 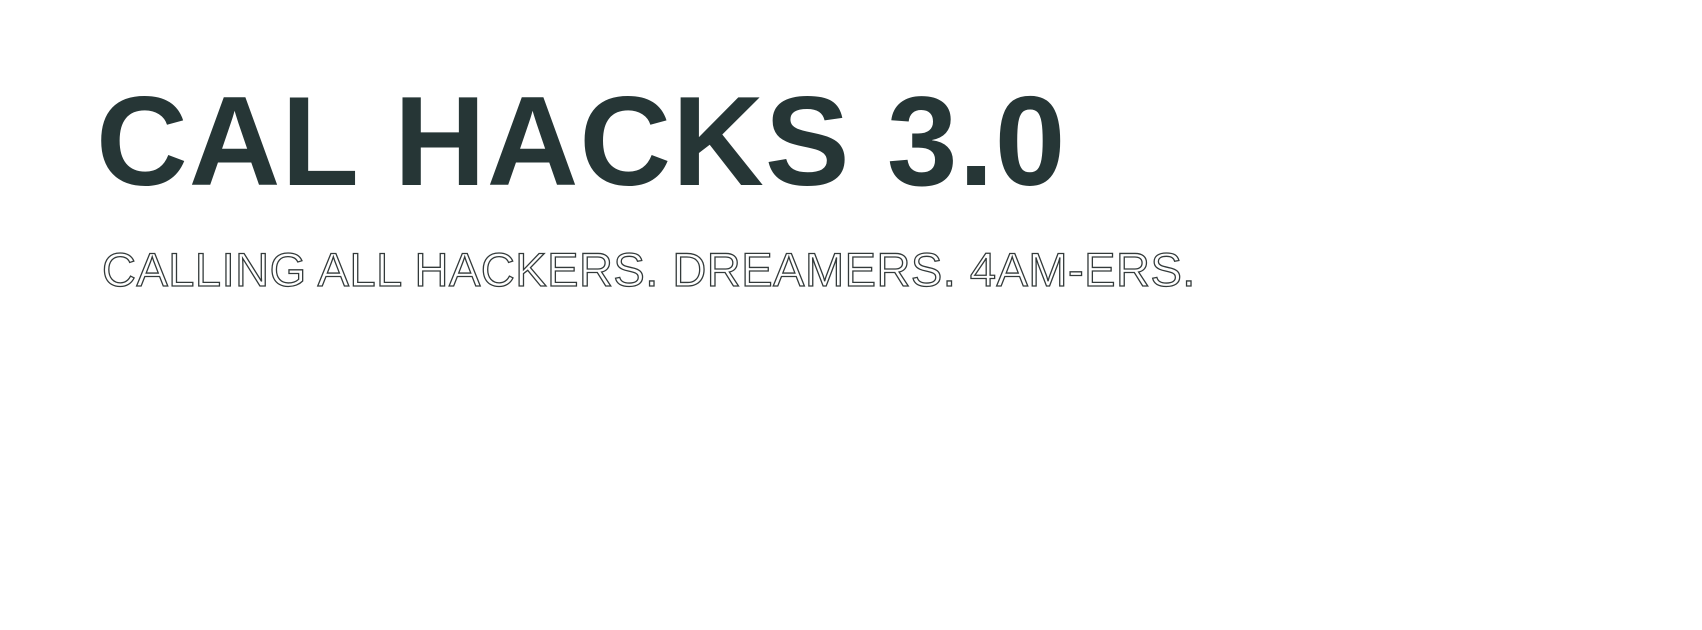 I want to click on hero-tagline: CALLING ALL HACKERS. DREAMERS. 4AM-ERS., so click(x=648, y=269).